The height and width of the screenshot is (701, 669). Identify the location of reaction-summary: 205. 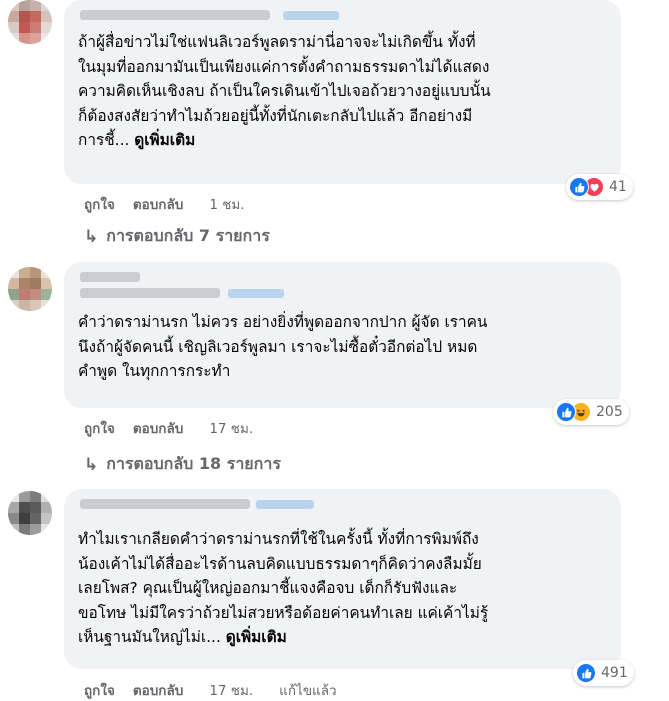
(591, 412).